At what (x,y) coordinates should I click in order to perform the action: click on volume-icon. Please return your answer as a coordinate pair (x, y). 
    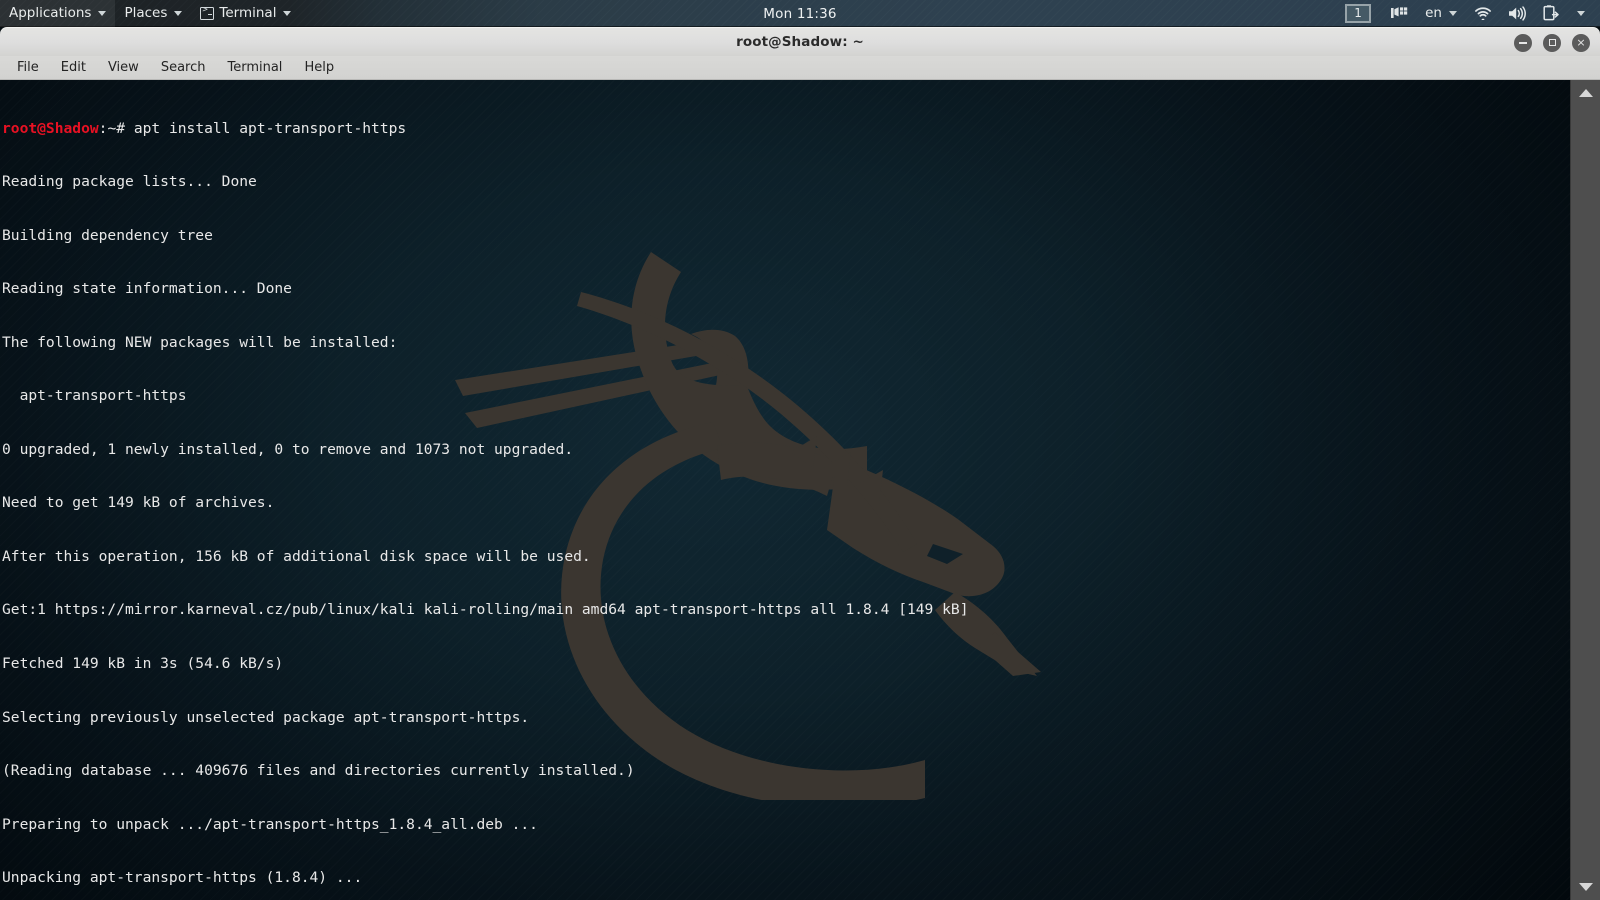
    Looking at the image, I should click on (1517, 13).